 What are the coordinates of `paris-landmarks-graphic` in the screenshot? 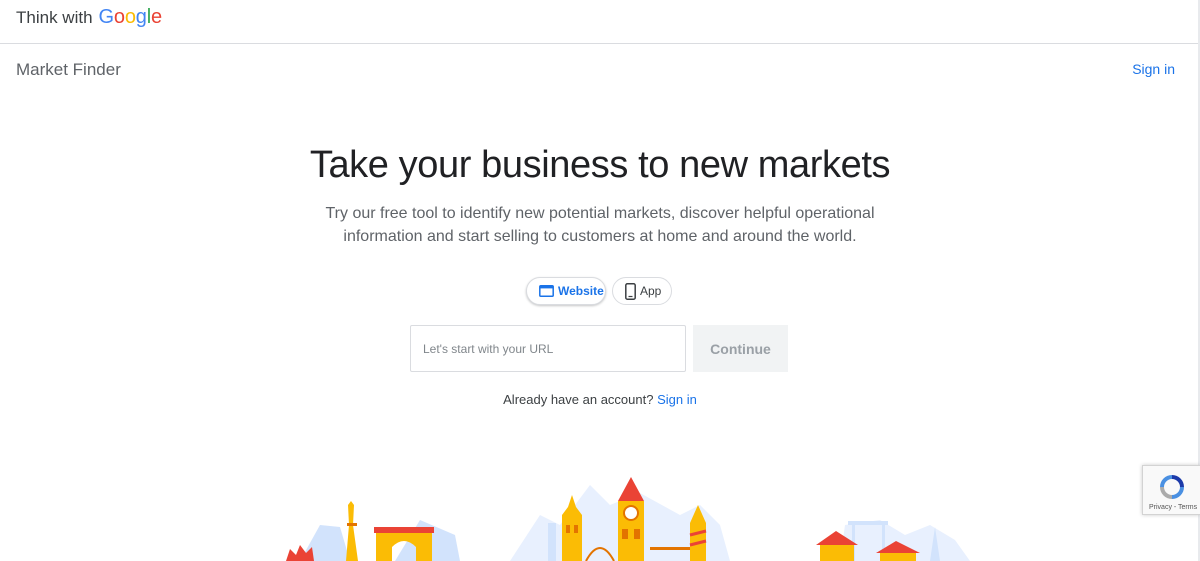 It's located at (373, 531).